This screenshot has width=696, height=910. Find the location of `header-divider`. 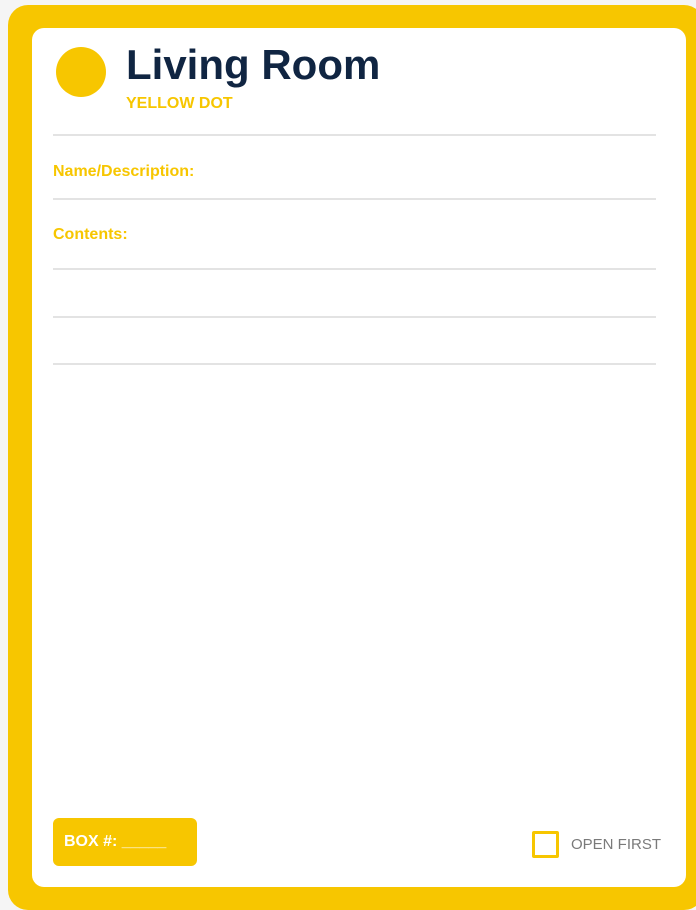

header-divider is located at coordinates (354, 135).